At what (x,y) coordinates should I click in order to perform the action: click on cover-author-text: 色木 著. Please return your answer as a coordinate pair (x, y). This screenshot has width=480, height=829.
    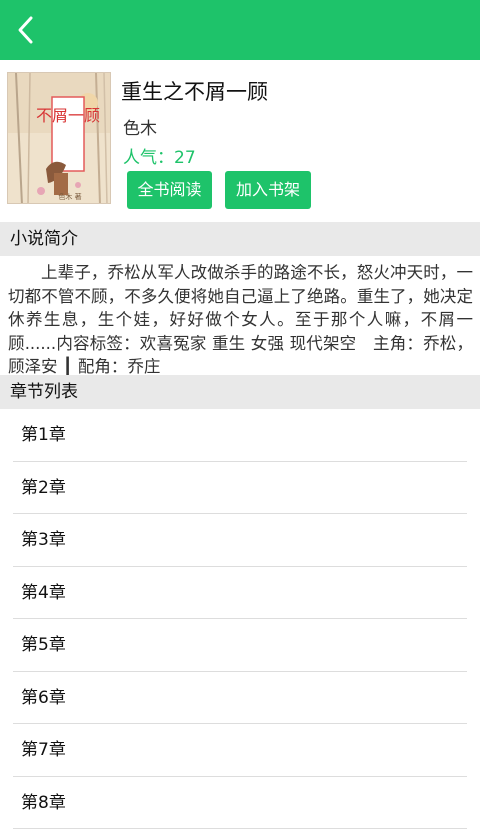
    Looking at the image, I should click on (69, 196).